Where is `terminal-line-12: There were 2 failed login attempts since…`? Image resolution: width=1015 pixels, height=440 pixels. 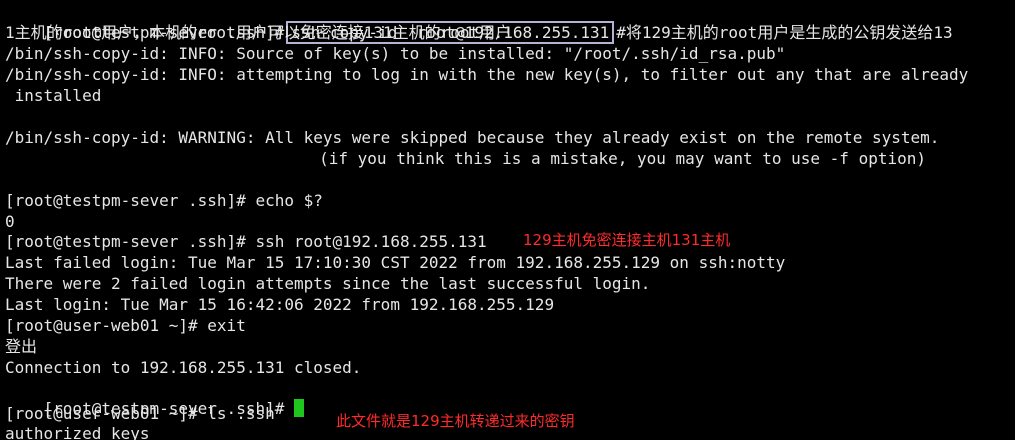 terminal-line-12: There were 2 failed login attempts since… is located at coordinates (328, 283).